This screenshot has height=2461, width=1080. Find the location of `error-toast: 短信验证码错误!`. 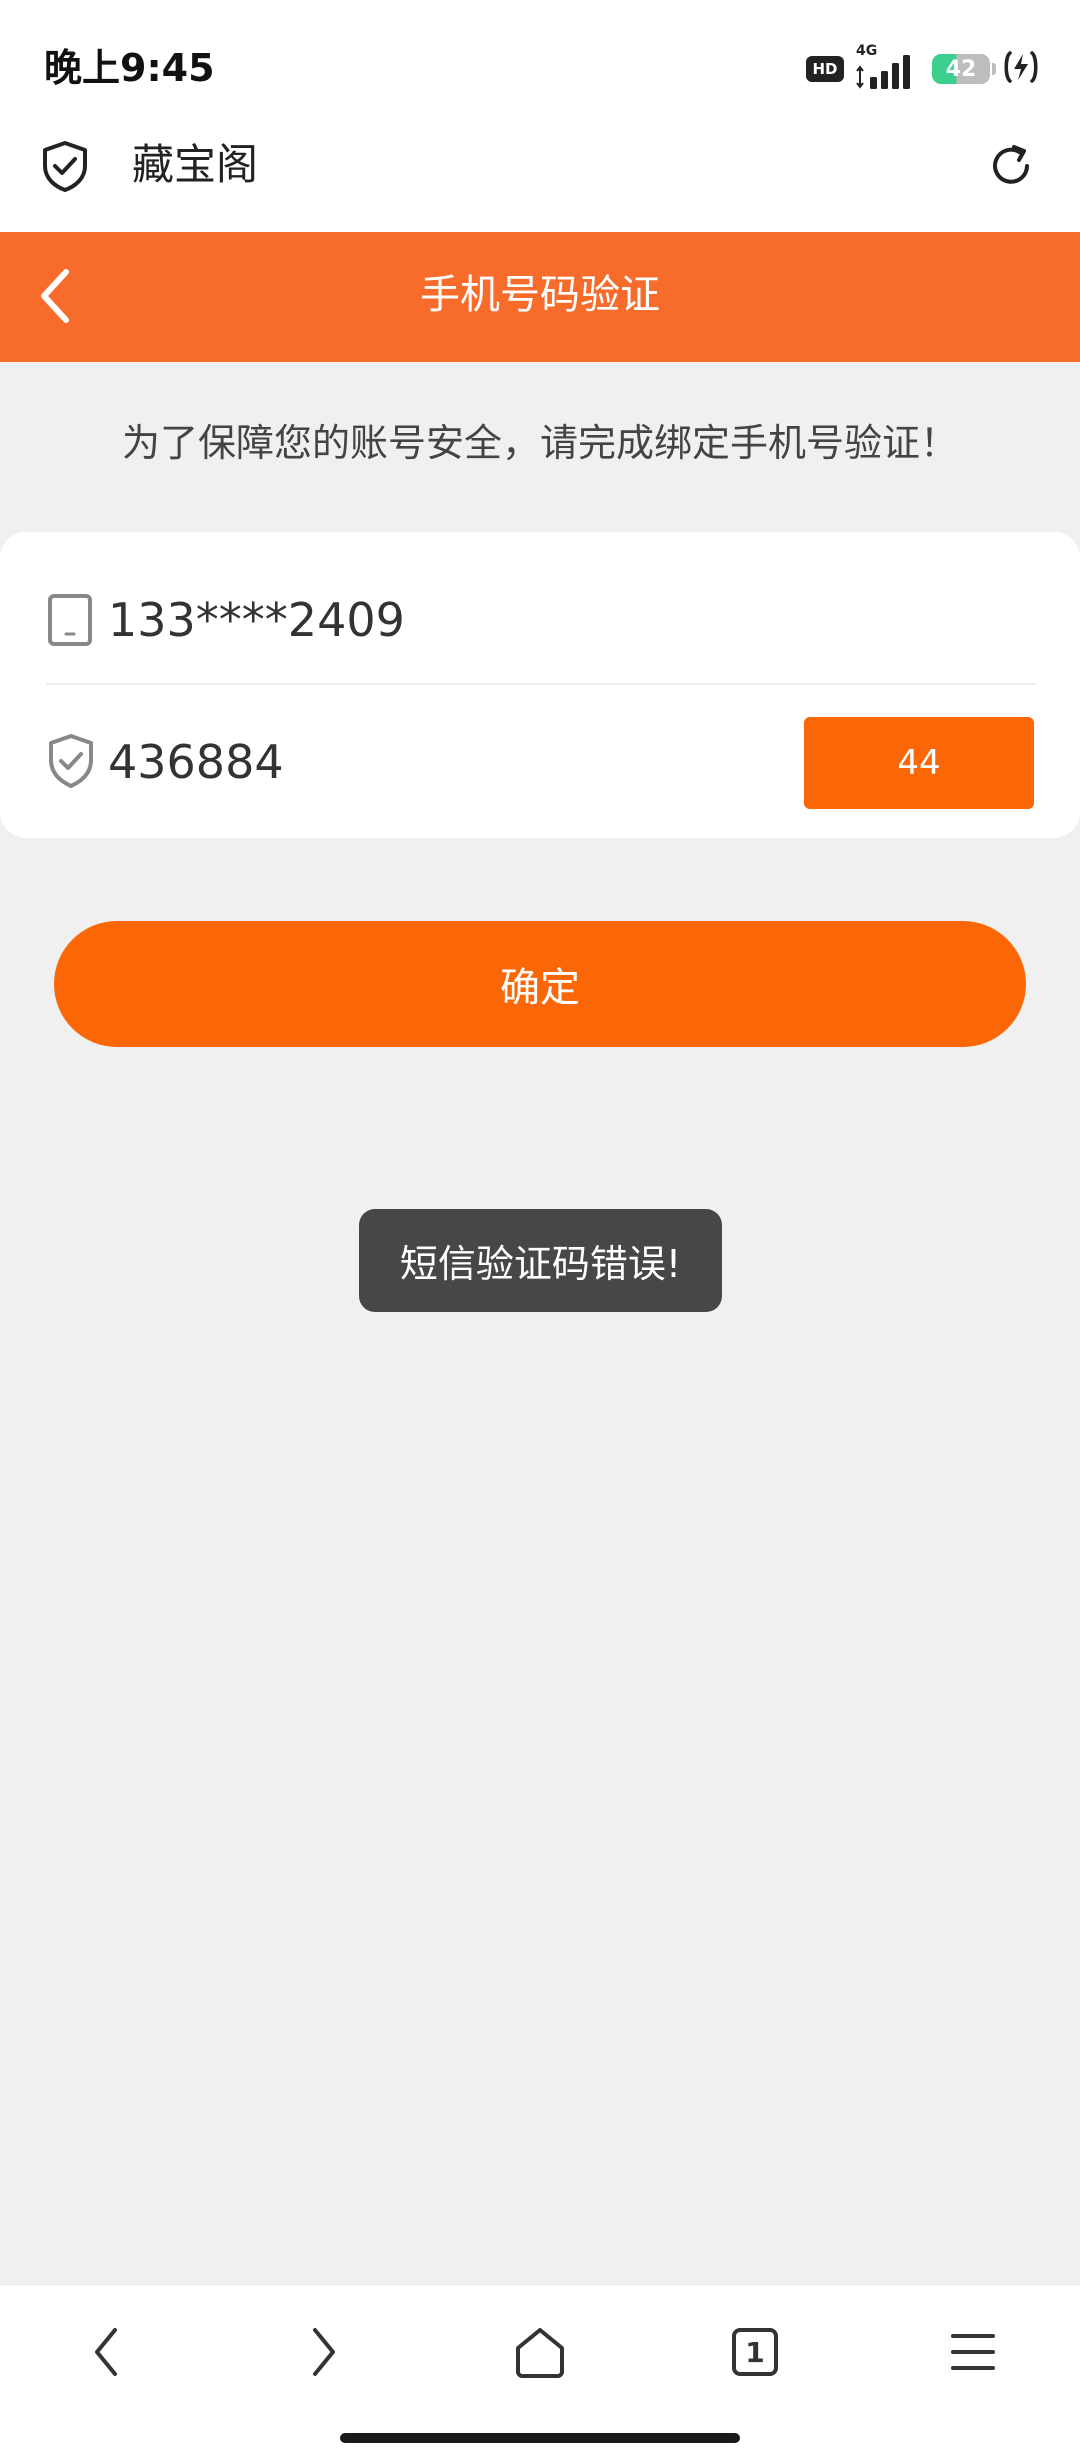

error-toast: 短信验证码错误! is located at coordinates (540, 1260).